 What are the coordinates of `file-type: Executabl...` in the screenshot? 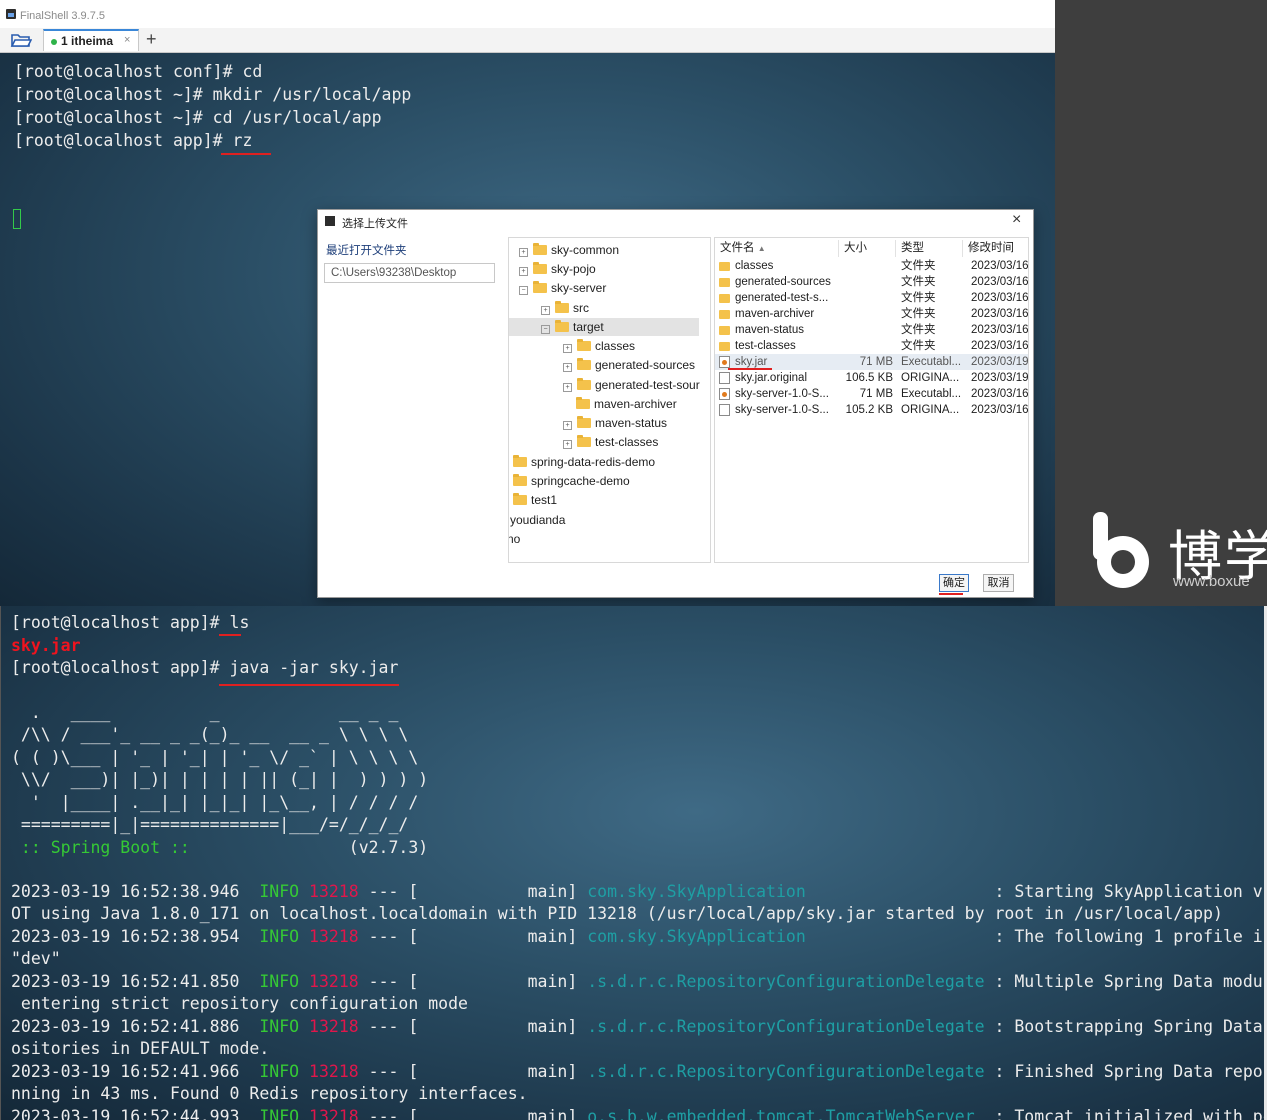 It's located at (931, 394).